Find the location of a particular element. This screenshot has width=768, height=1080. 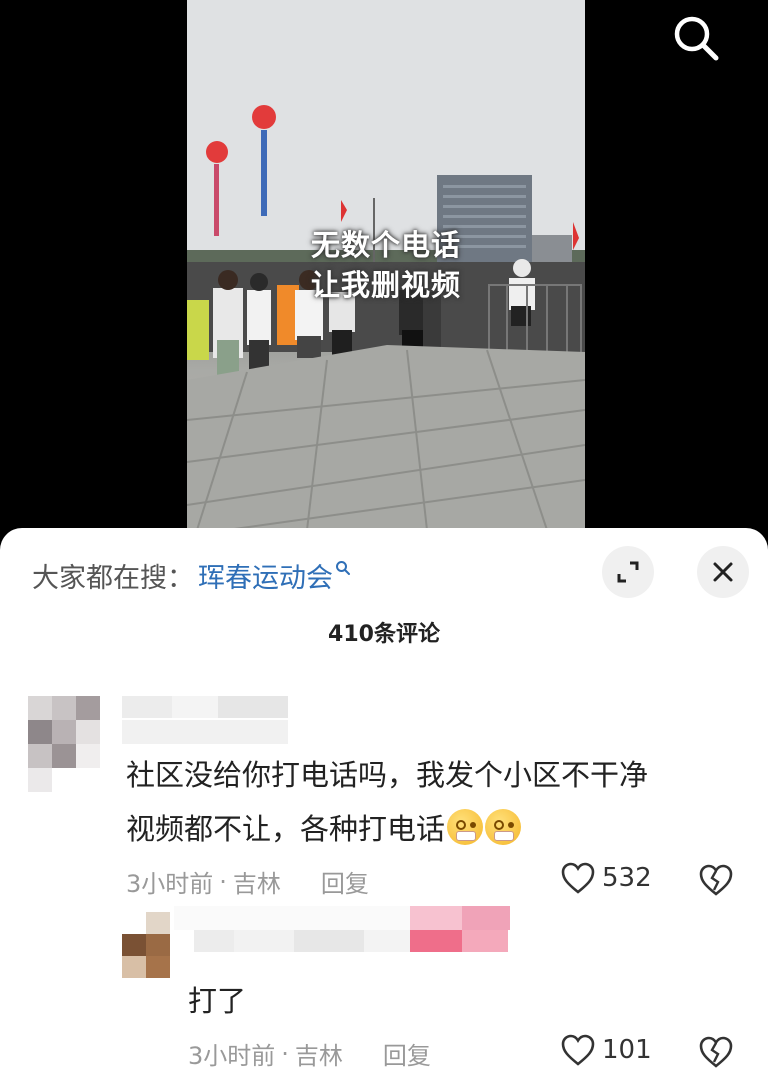

comment-text-line-2: 视频都不让，各种打电话 is located at coordinates (286, 829).